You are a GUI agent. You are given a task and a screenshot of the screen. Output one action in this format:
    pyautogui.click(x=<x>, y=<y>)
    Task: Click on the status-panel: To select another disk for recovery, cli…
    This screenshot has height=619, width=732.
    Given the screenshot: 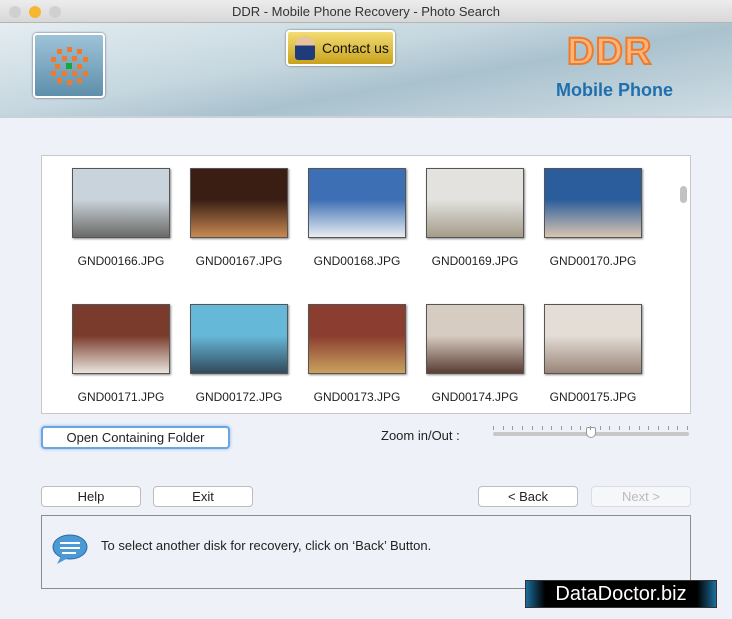 What is the action you would take?
    pyautogui.click(x=366, y=552)
    